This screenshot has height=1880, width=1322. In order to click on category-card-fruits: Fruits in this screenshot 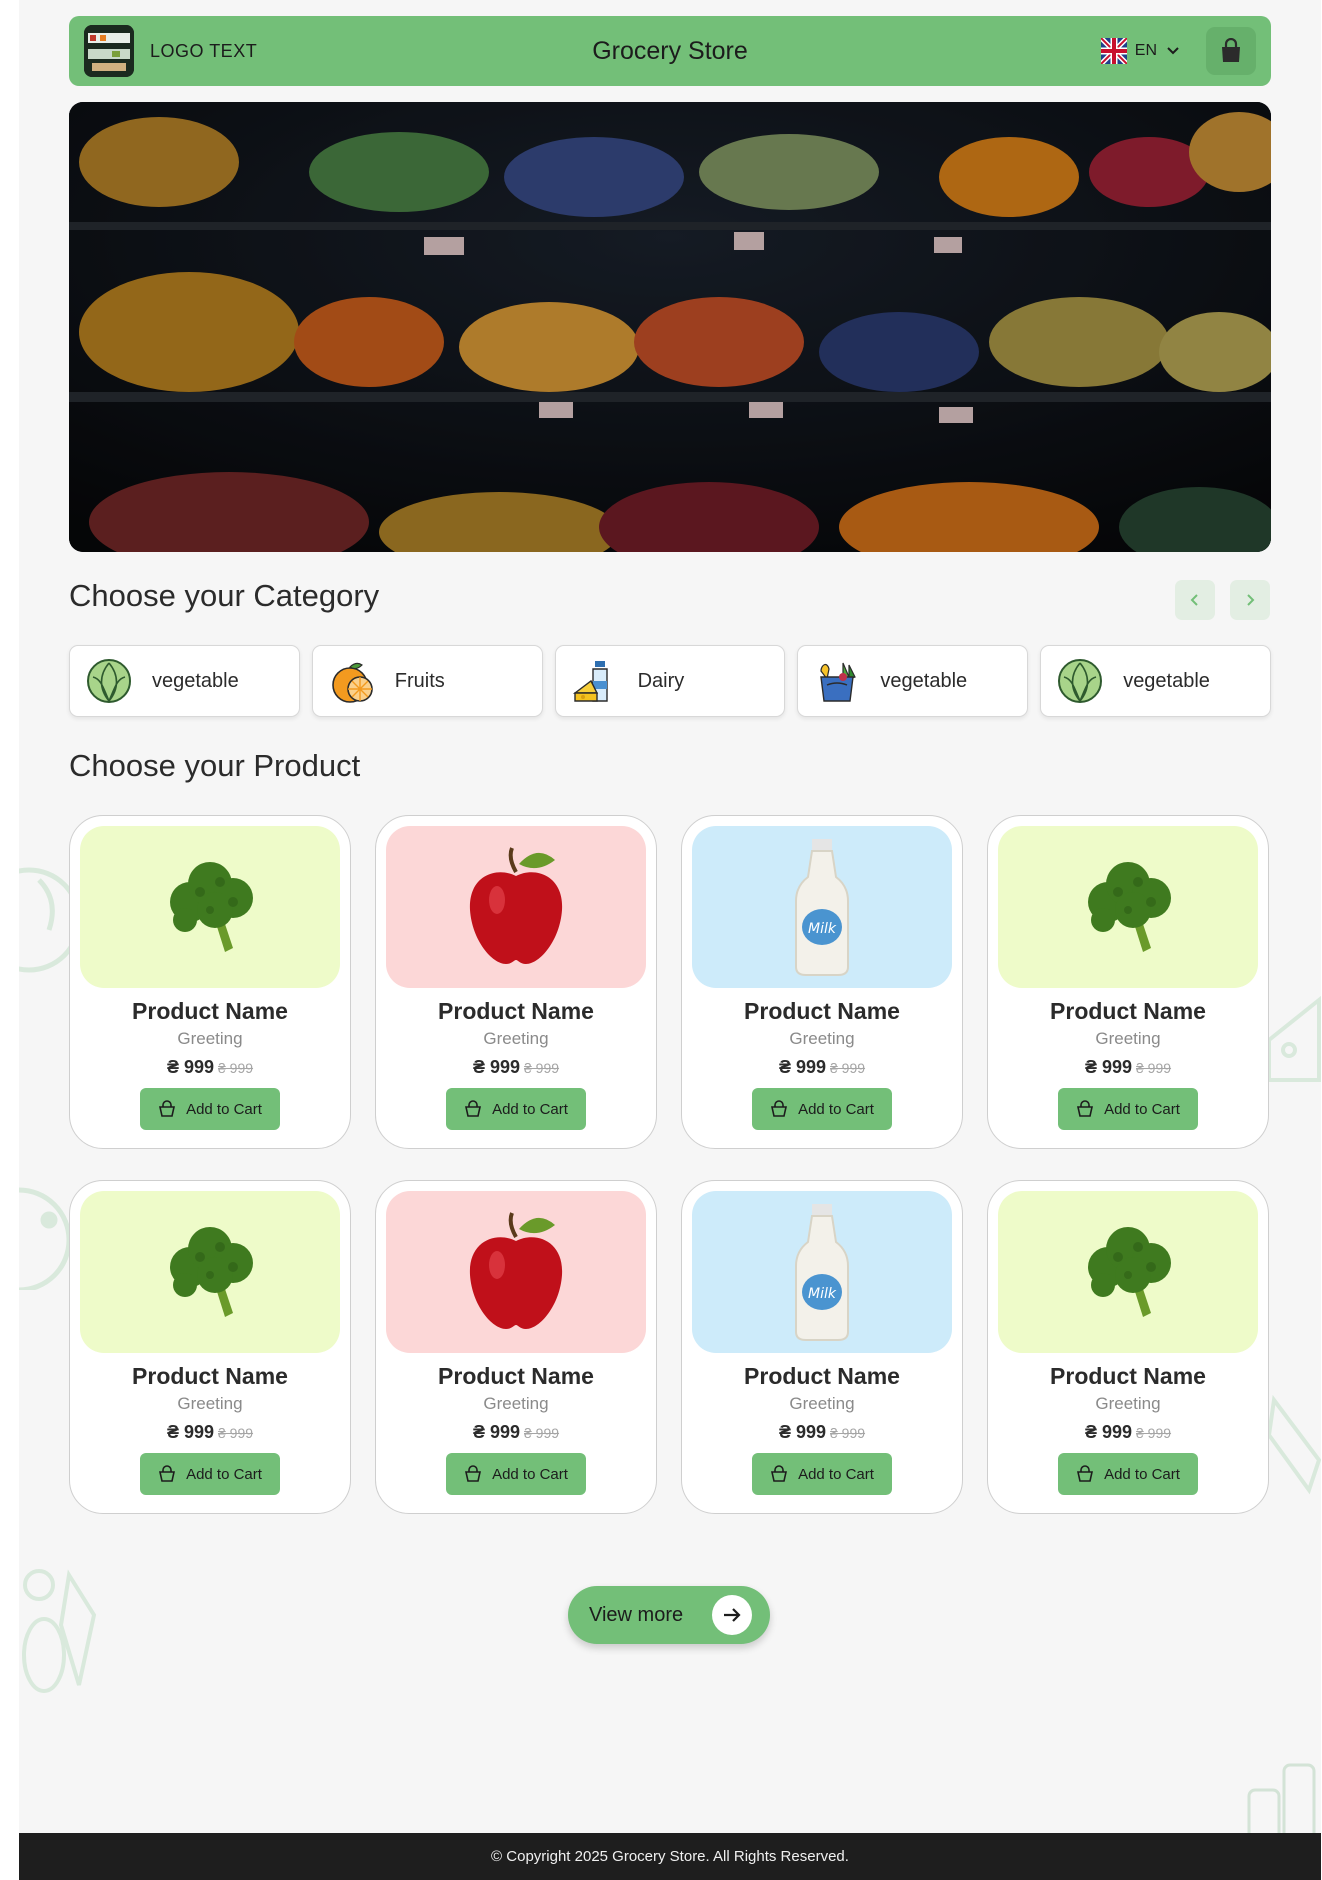, I will do `click(427, 681)`.